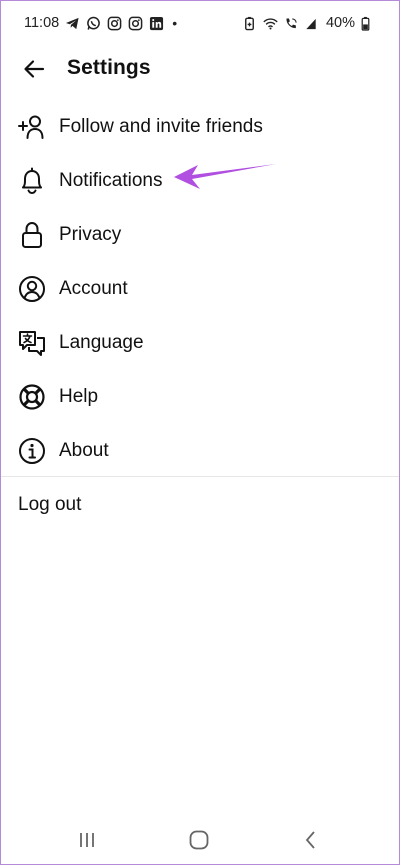  I want to click on battery-icon, so click(368, 23).